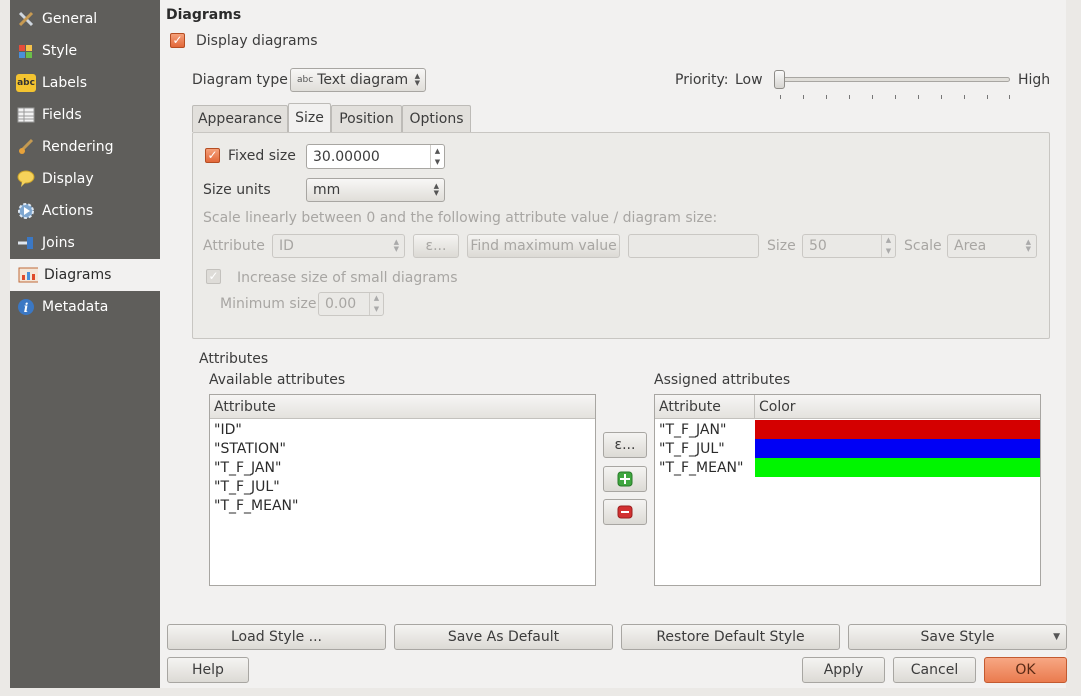 Image resolution: width=1081 pixels, height=696 pixels. Describe the element at coordinates (749, 80) in the screenshot. I see `priority-low-label: Low` at that location.